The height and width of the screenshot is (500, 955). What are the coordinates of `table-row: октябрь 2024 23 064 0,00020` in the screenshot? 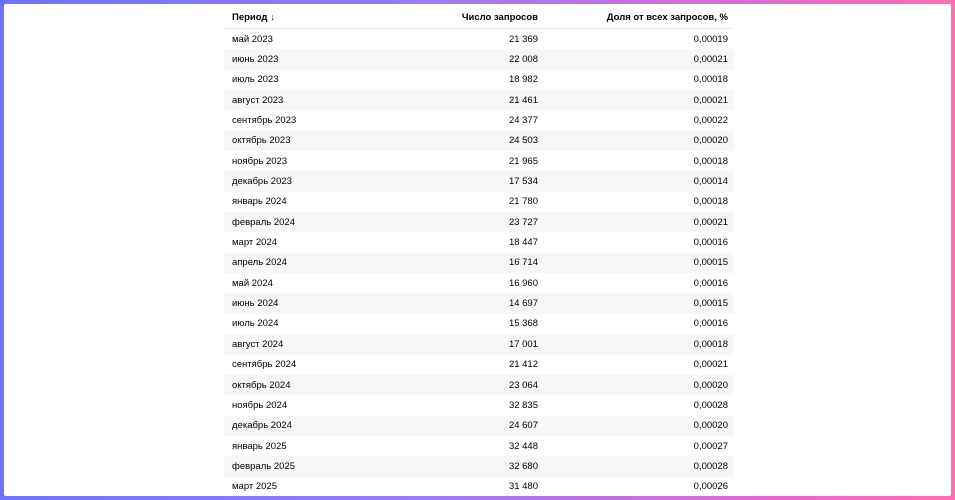 It's located at (479, 385).